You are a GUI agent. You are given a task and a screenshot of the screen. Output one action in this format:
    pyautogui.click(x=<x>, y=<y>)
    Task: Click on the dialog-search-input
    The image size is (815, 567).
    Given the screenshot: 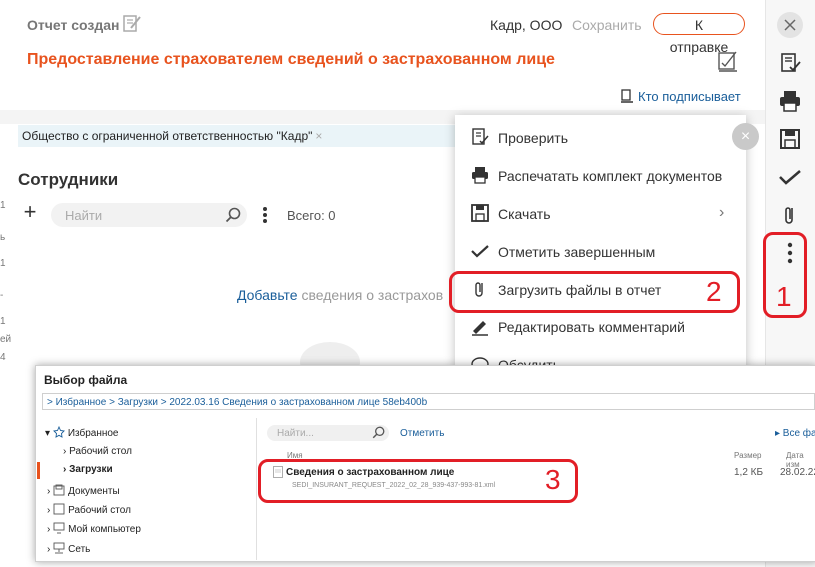 What is the action you would take?
    pyautogui.click(x=322, y=433)
    